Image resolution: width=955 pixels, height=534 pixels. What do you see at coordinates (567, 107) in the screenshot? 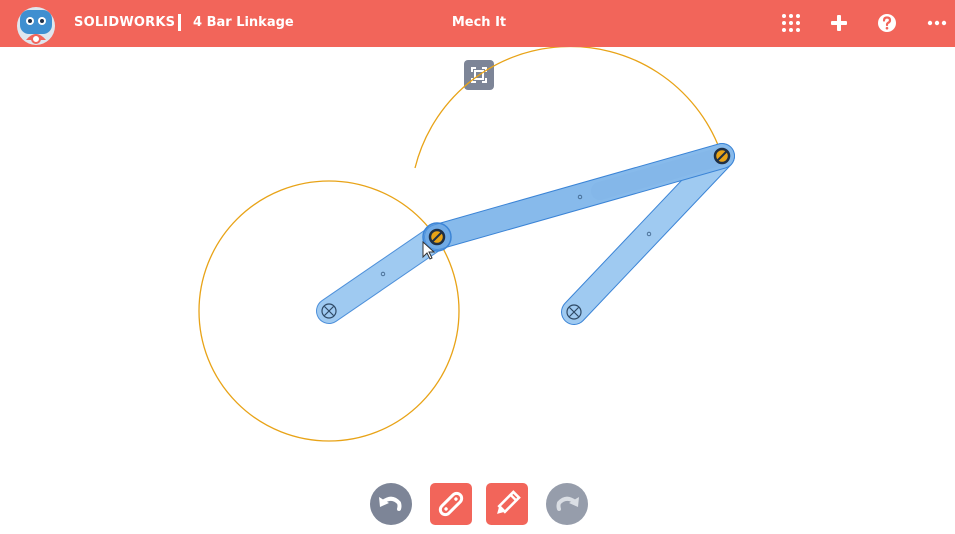
I see `coupler-path-arc` at bounding box center [567, 107].